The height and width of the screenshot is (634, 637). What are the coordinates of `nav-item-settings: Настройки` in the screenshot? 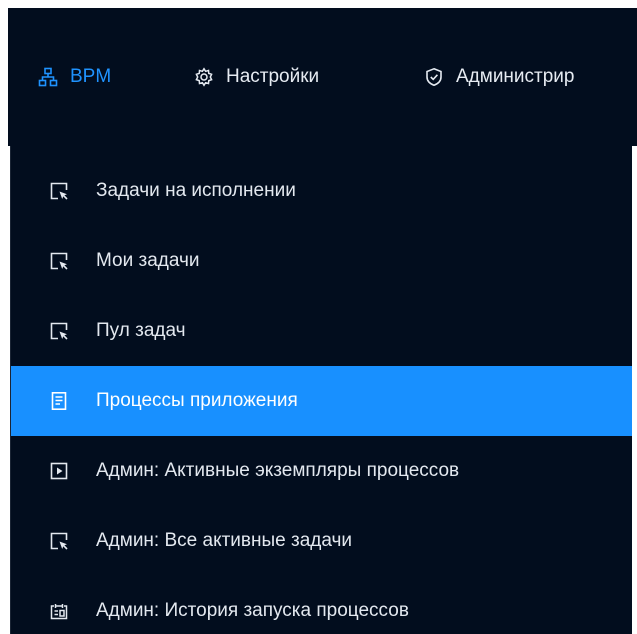 It's located at (256, 77).